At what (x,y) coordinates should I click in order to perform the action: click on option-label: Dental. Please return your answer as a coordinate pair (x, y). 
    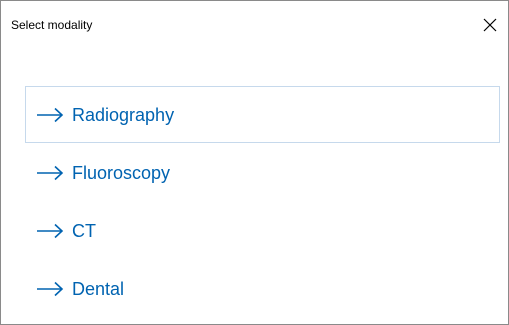
    Looking at the image, I should click on (98, 288).